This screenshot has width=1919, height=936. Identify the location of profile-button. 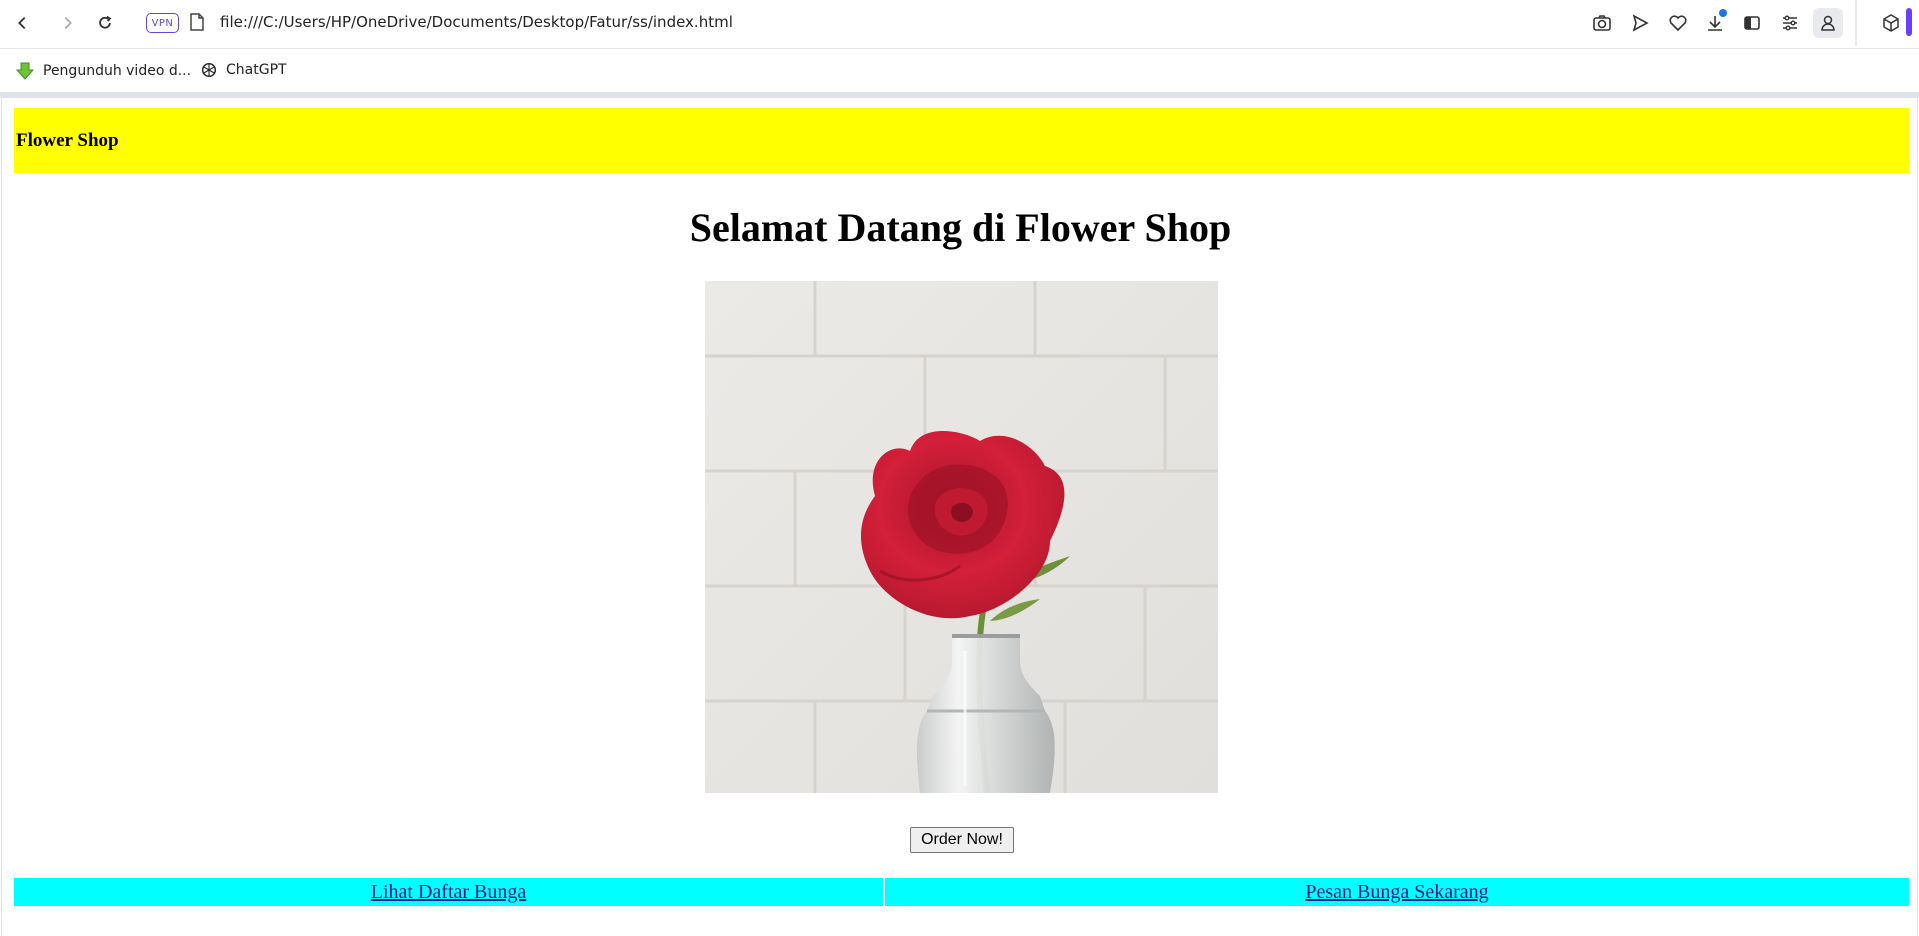
(1828, 23).